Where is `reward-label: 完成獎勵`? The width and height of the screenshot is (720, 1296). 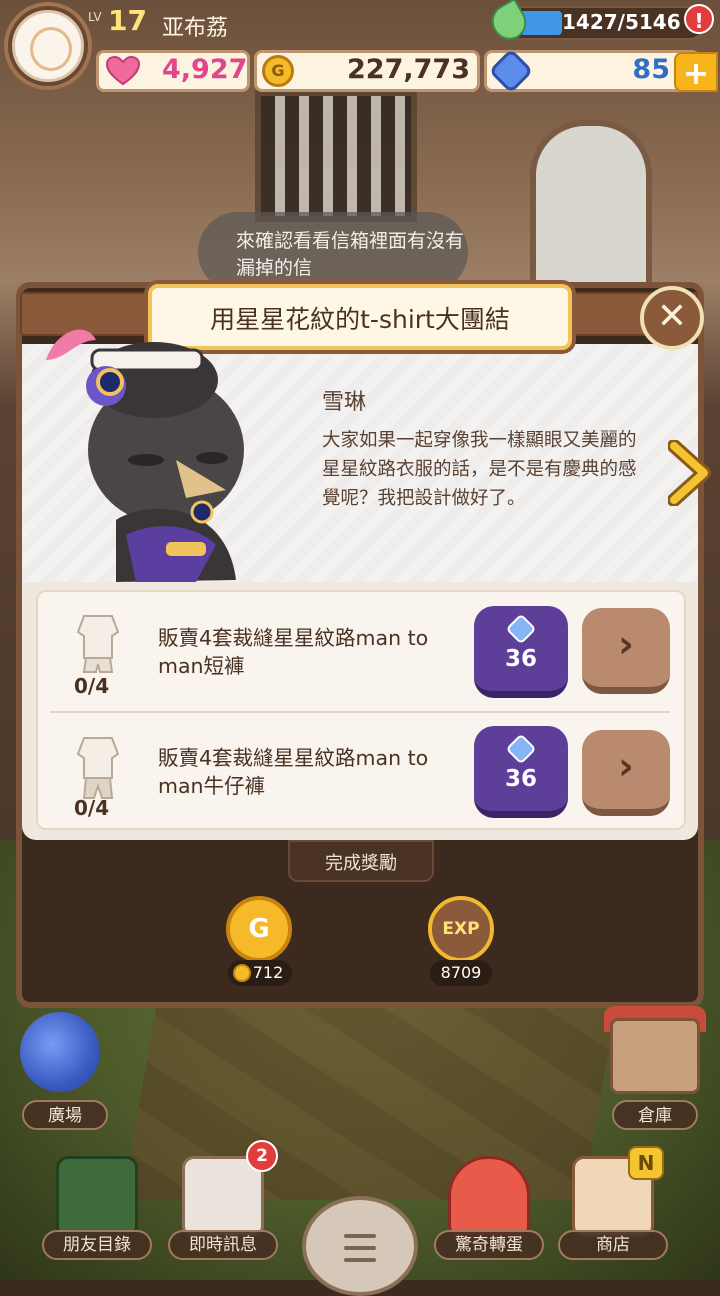 reward-label: 完成獎勵 is located at coordinates (361, 863).